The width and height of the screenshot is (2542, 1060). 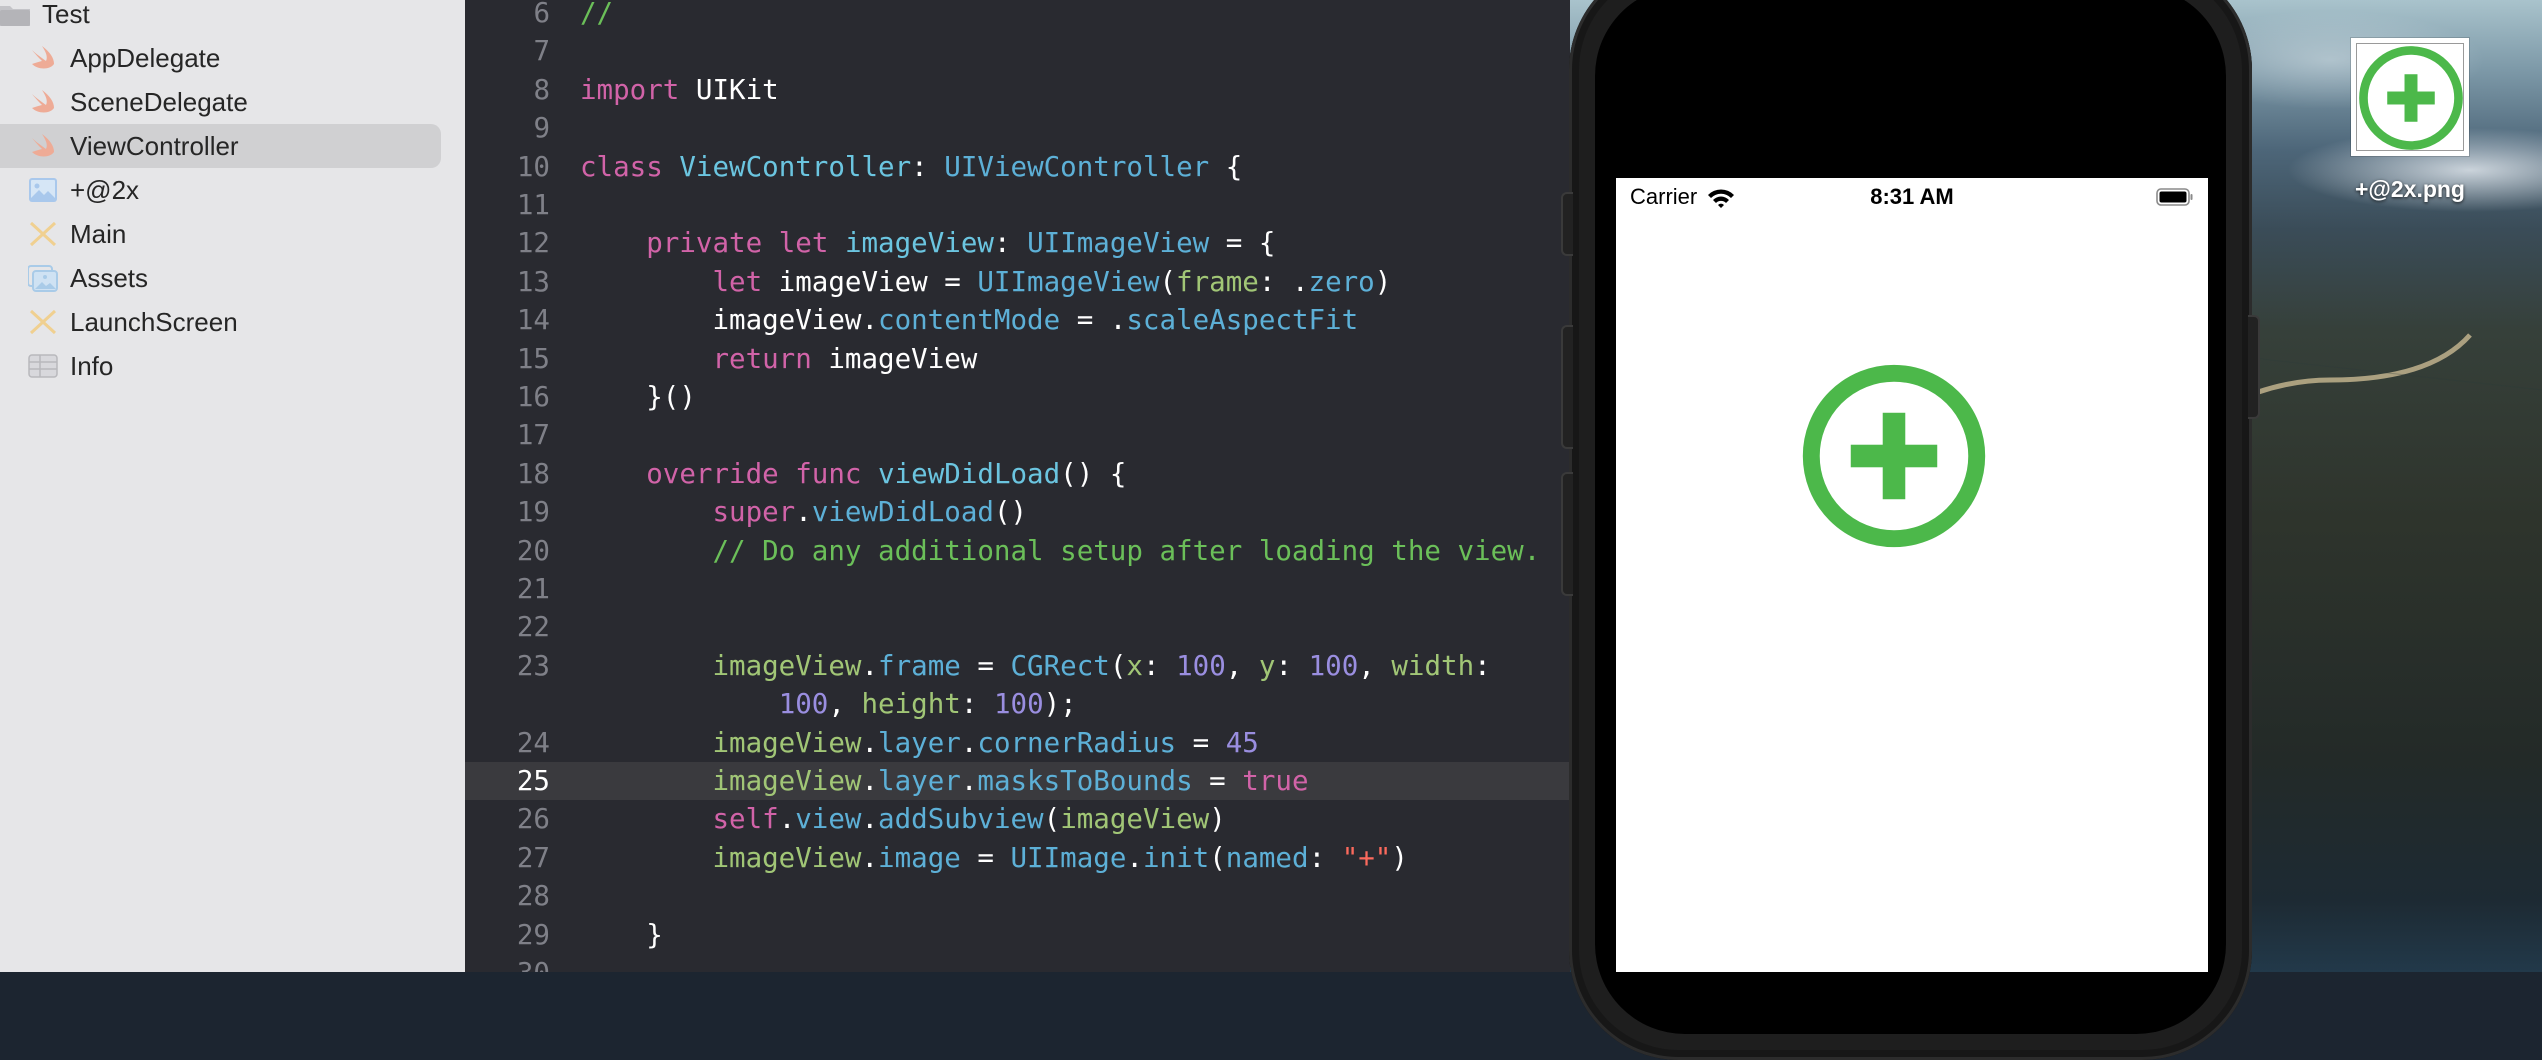 I want to click on code-token: );, so click(x=1060, y=704).